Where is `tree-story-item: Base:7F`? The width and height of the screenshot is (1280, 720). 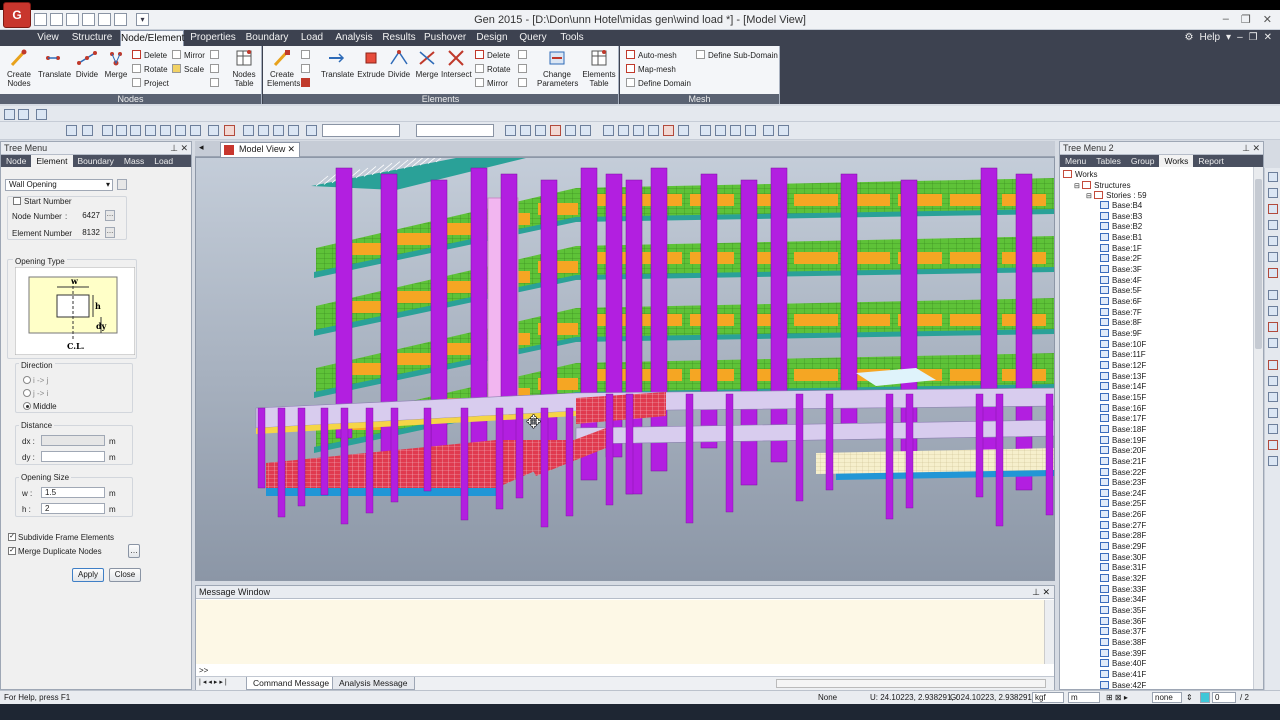 tree-story-item: Base:7F is located at coordinates (1121, 312).